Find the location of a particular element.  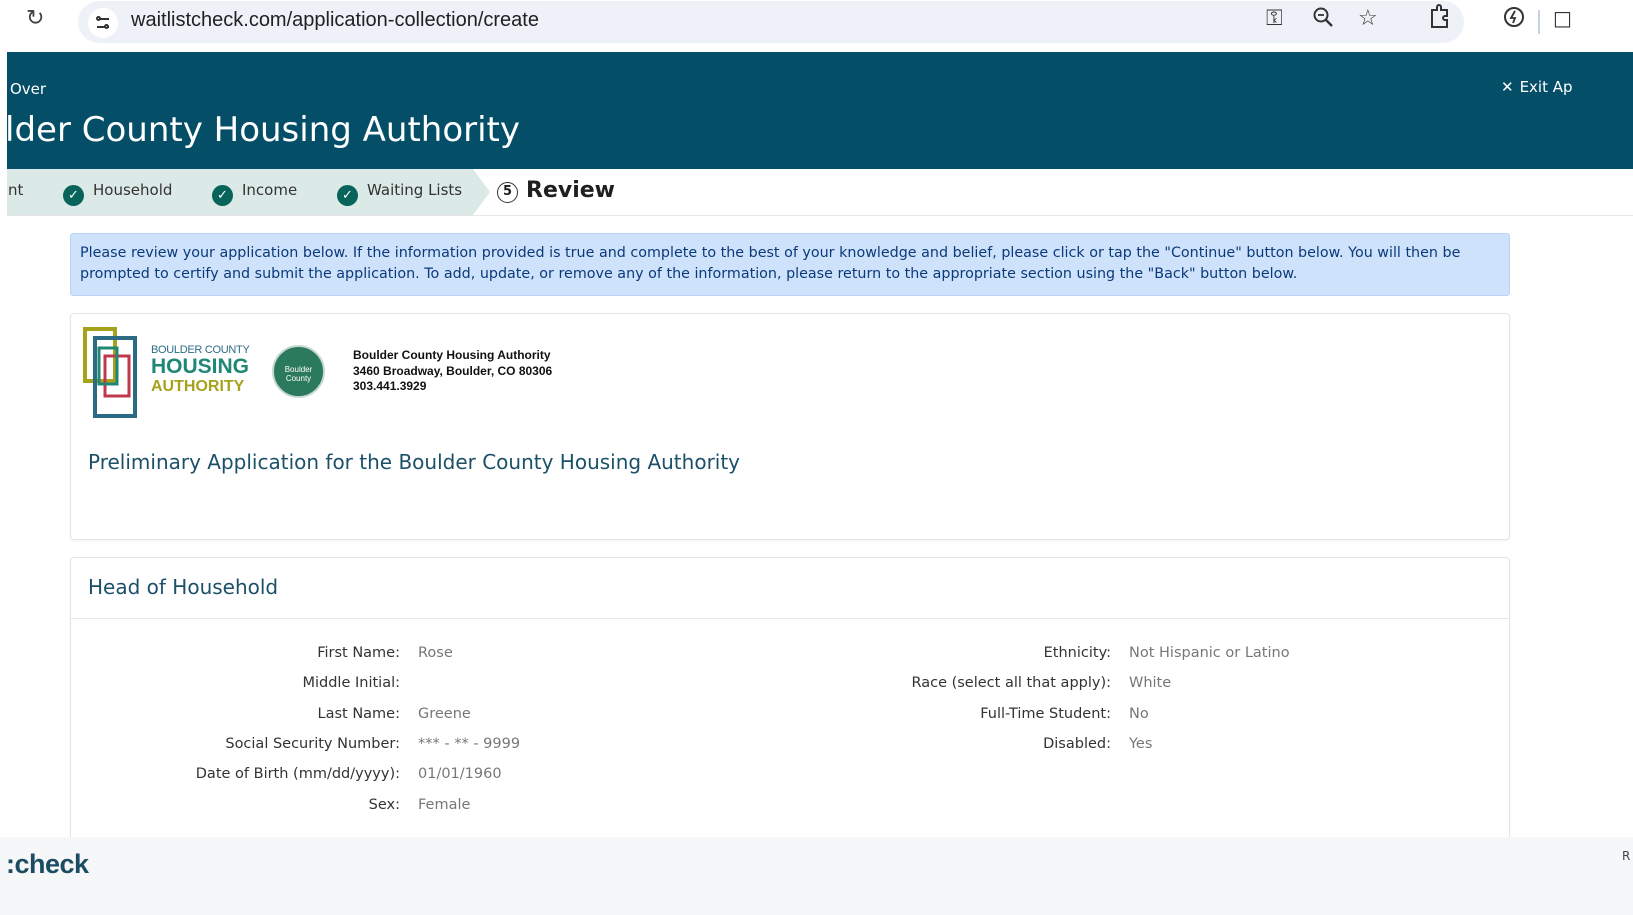

middle-initial-label: Middle Initial: is located at coordinates (351, 683).